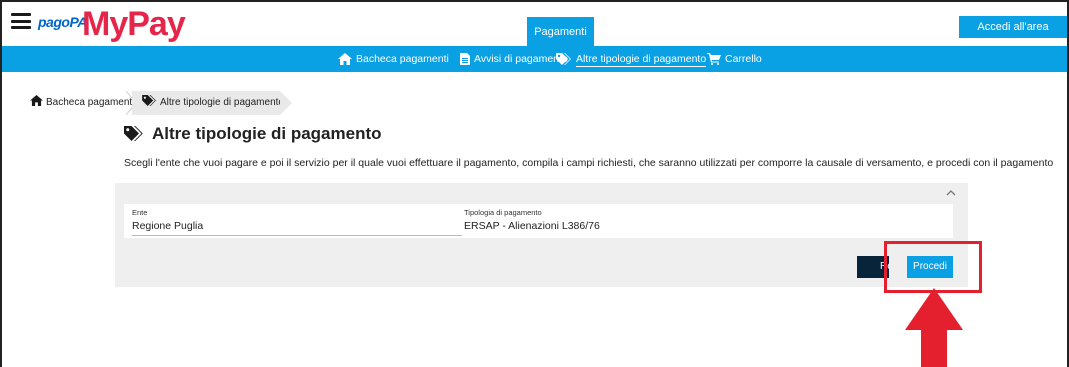 This screenshot has height=367, width=1069. I want to click on nav-item-label: Bacheca pagamenti, so click(402, 59).